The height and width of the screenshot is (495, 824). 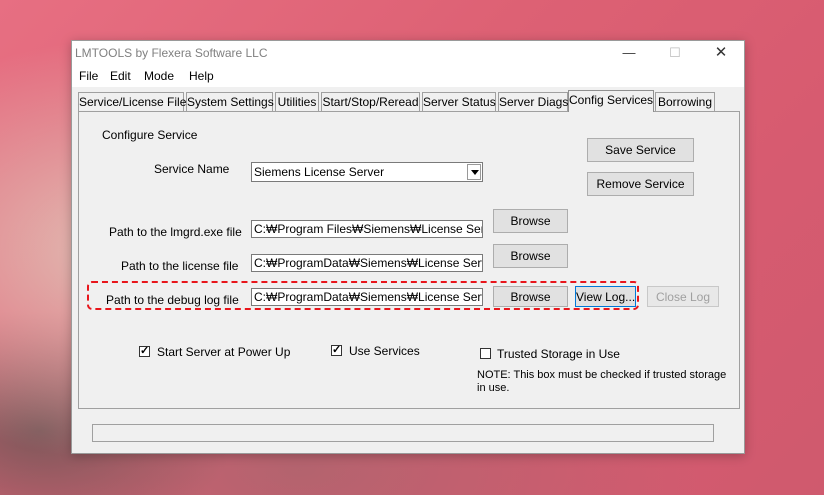 What do you see at coordinates (367, 229) in the screenshot?
I see `lmgrd-path-field: C:₩Program Files₩Siemens₩License Server₩` at bounding box center [367, 229].